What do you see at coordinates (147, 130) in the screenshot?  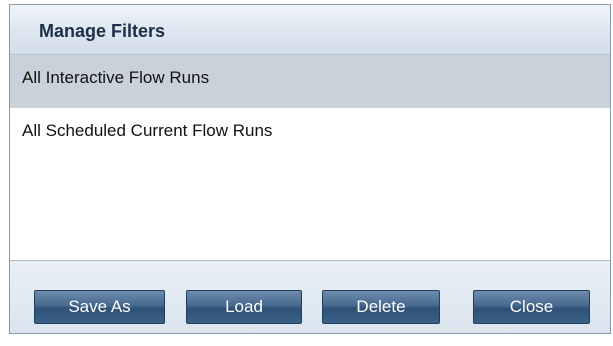 I see `filter-item-label: All Scheduled Current Flow Runs` at bounding box center [147, 130].